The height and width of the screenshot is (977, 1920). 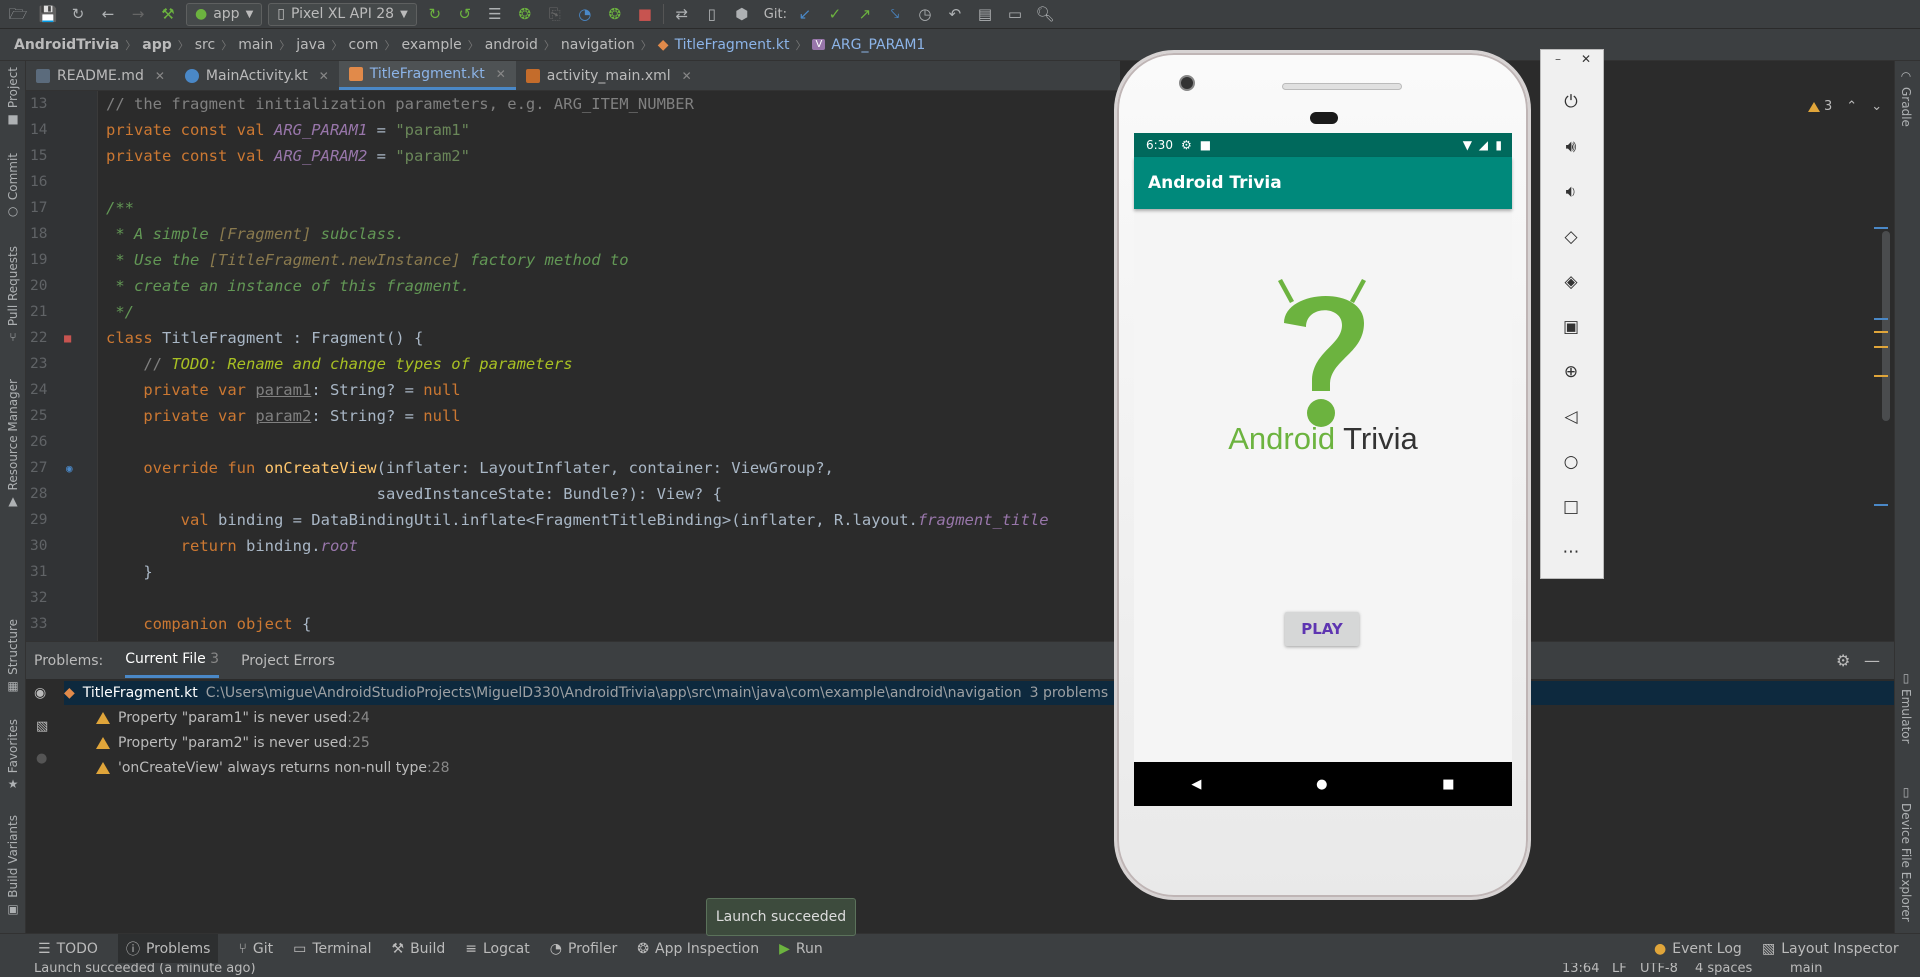 I want to click on apply-code-changes-icon: ↺, so click(x=465, y=14).